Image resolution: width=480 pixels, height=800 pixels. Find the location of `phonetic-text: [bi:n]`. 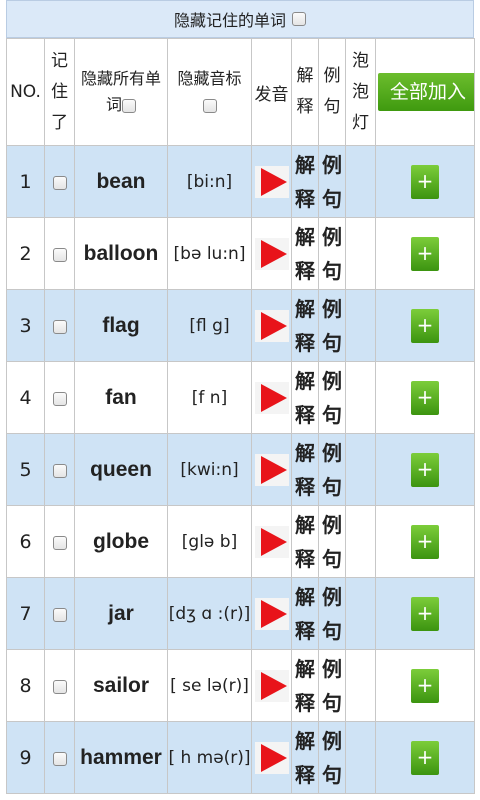

phonetic-text: [bi:n] is located at coordinates (209, 181).